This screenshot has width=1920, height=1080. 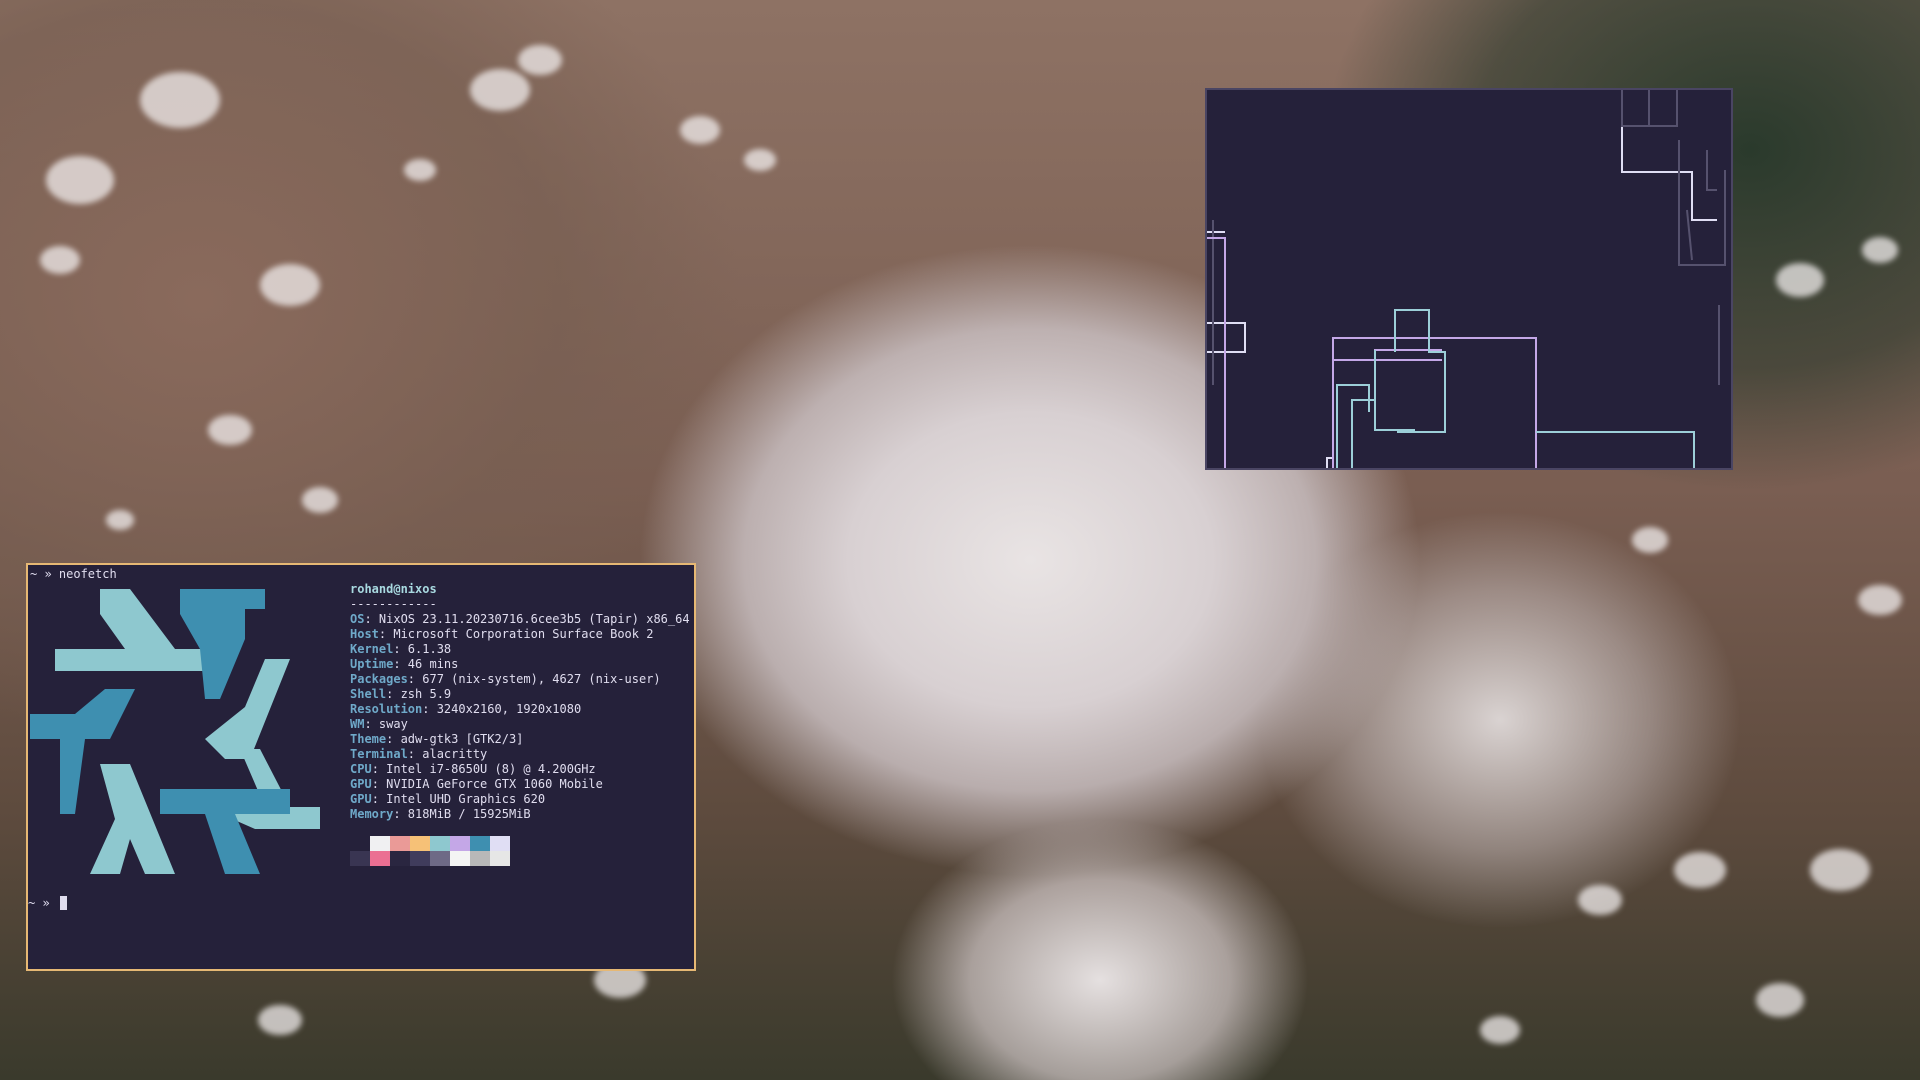 What do you see at coordinates (364, 634) in the screenshot?
I see `info-label: Host` at bounding box center [364, 634].